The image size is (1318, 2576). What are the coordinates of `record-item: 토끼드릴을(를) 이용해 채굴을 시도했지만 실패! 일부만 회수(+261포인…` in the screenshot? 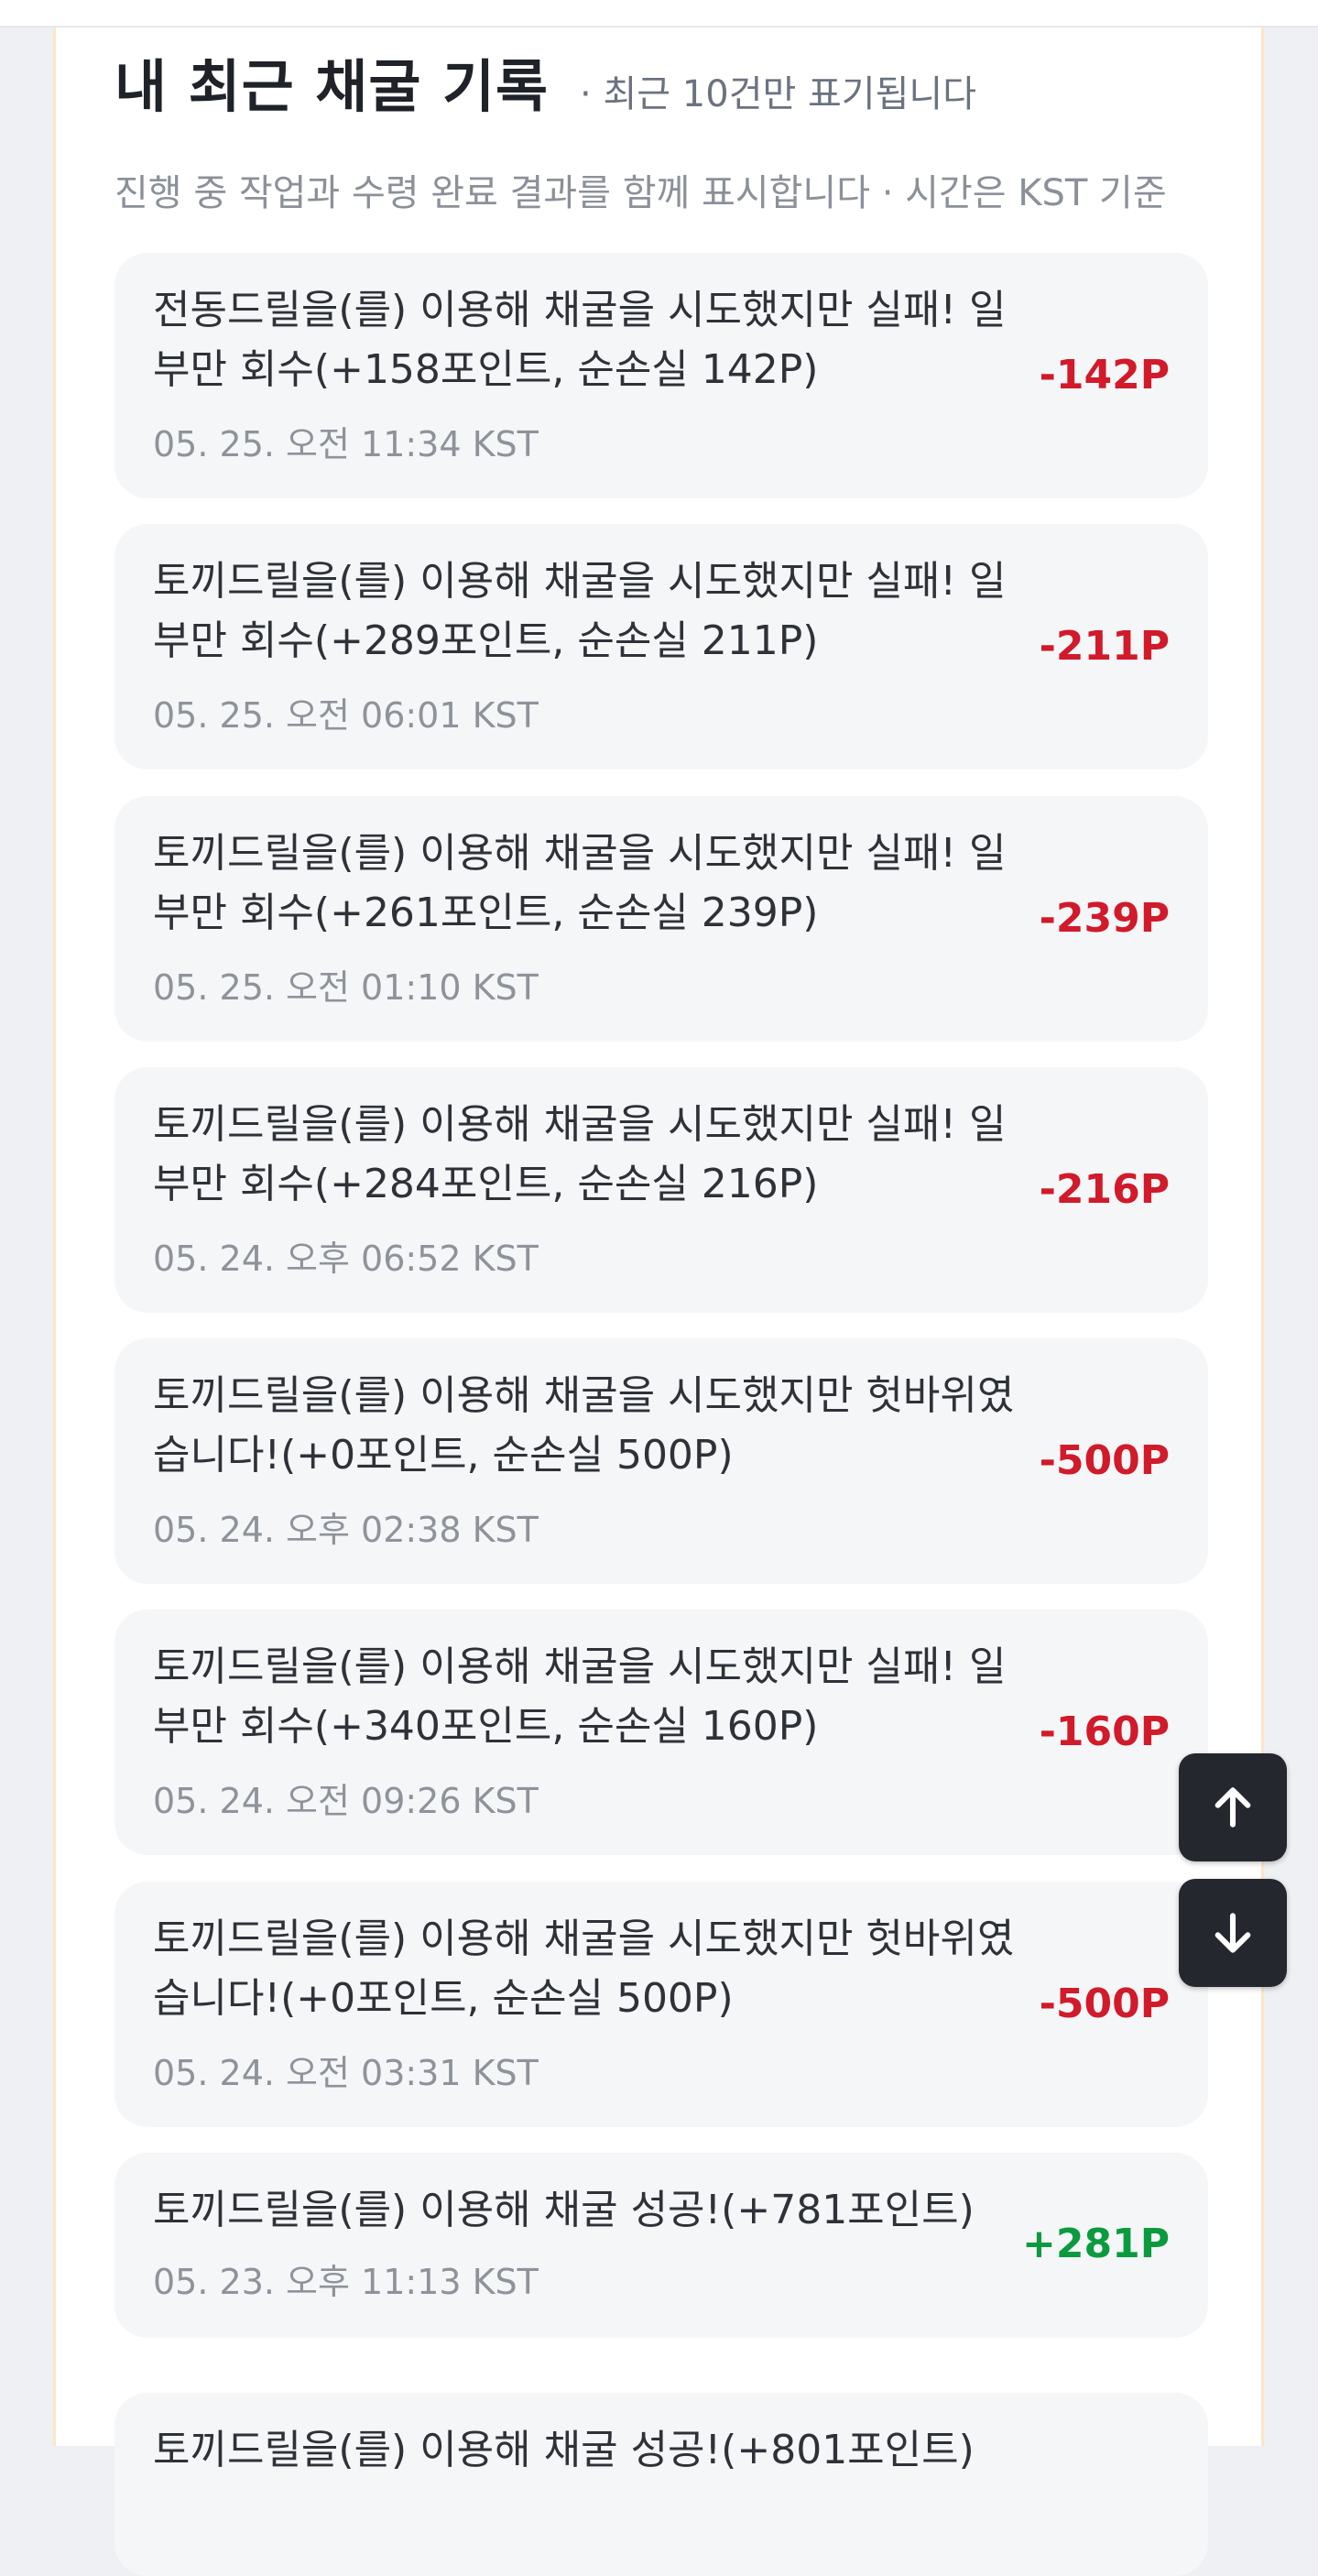 It's located at (661, 919).